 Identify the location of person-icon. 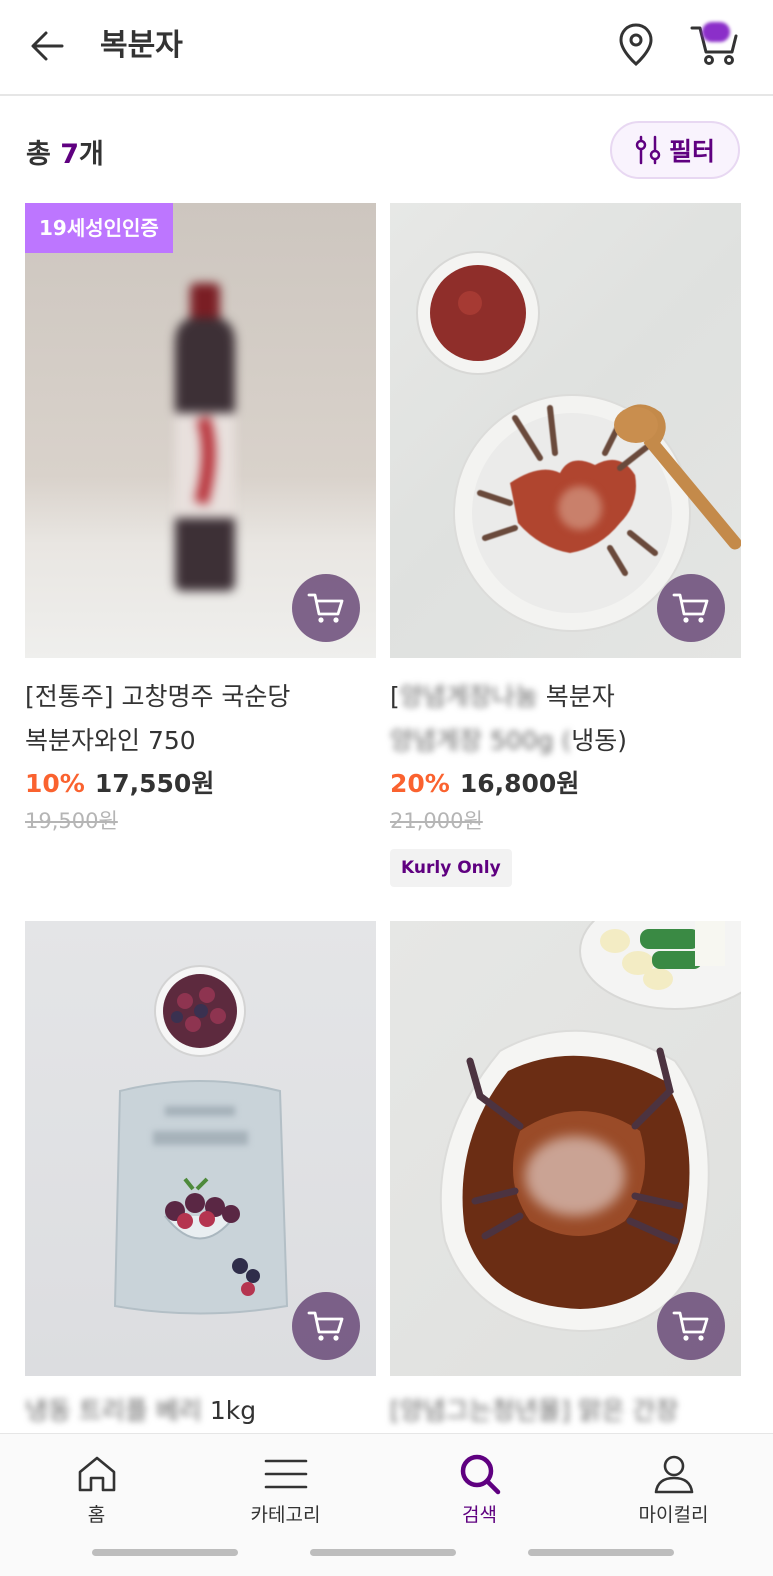
(673, 1474).